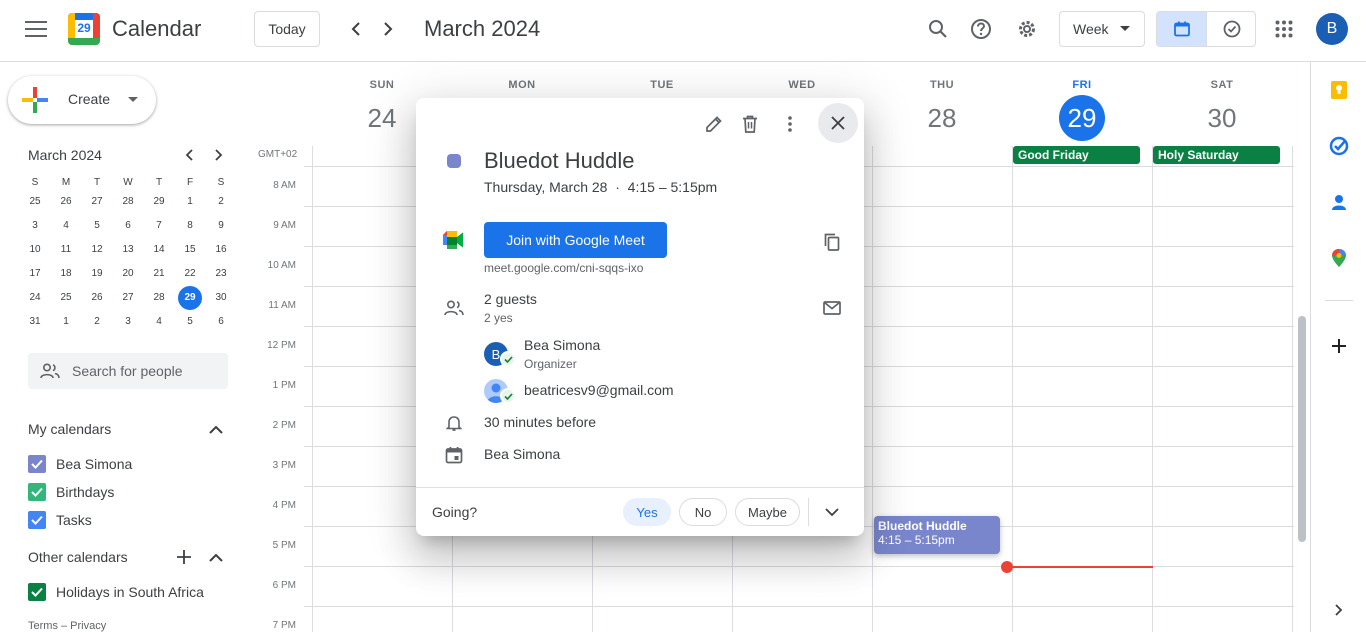  Describe the element at coordinates (1284, 29) in the screenshot. I see `google-apps-button` at that location.